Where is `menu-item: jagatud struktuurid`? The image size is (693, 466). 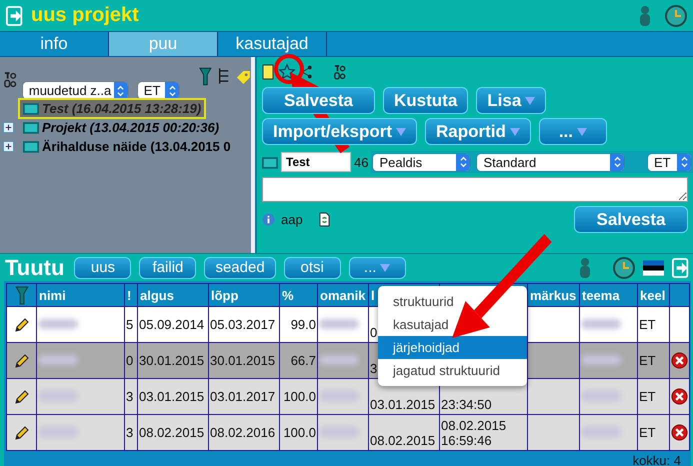
menu-item: jagatud struktuurid is located at coordinates (452, 370).